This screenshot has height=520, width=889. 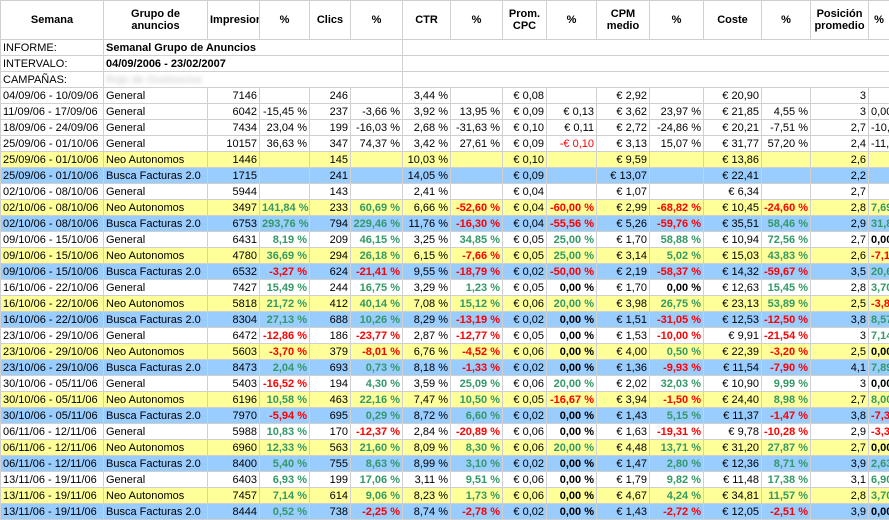 What do you see at coordinates (477, 288) in the screenshot?
I see `cell-ctr-pct: 1,23 %` at bounding box center [477, 288].